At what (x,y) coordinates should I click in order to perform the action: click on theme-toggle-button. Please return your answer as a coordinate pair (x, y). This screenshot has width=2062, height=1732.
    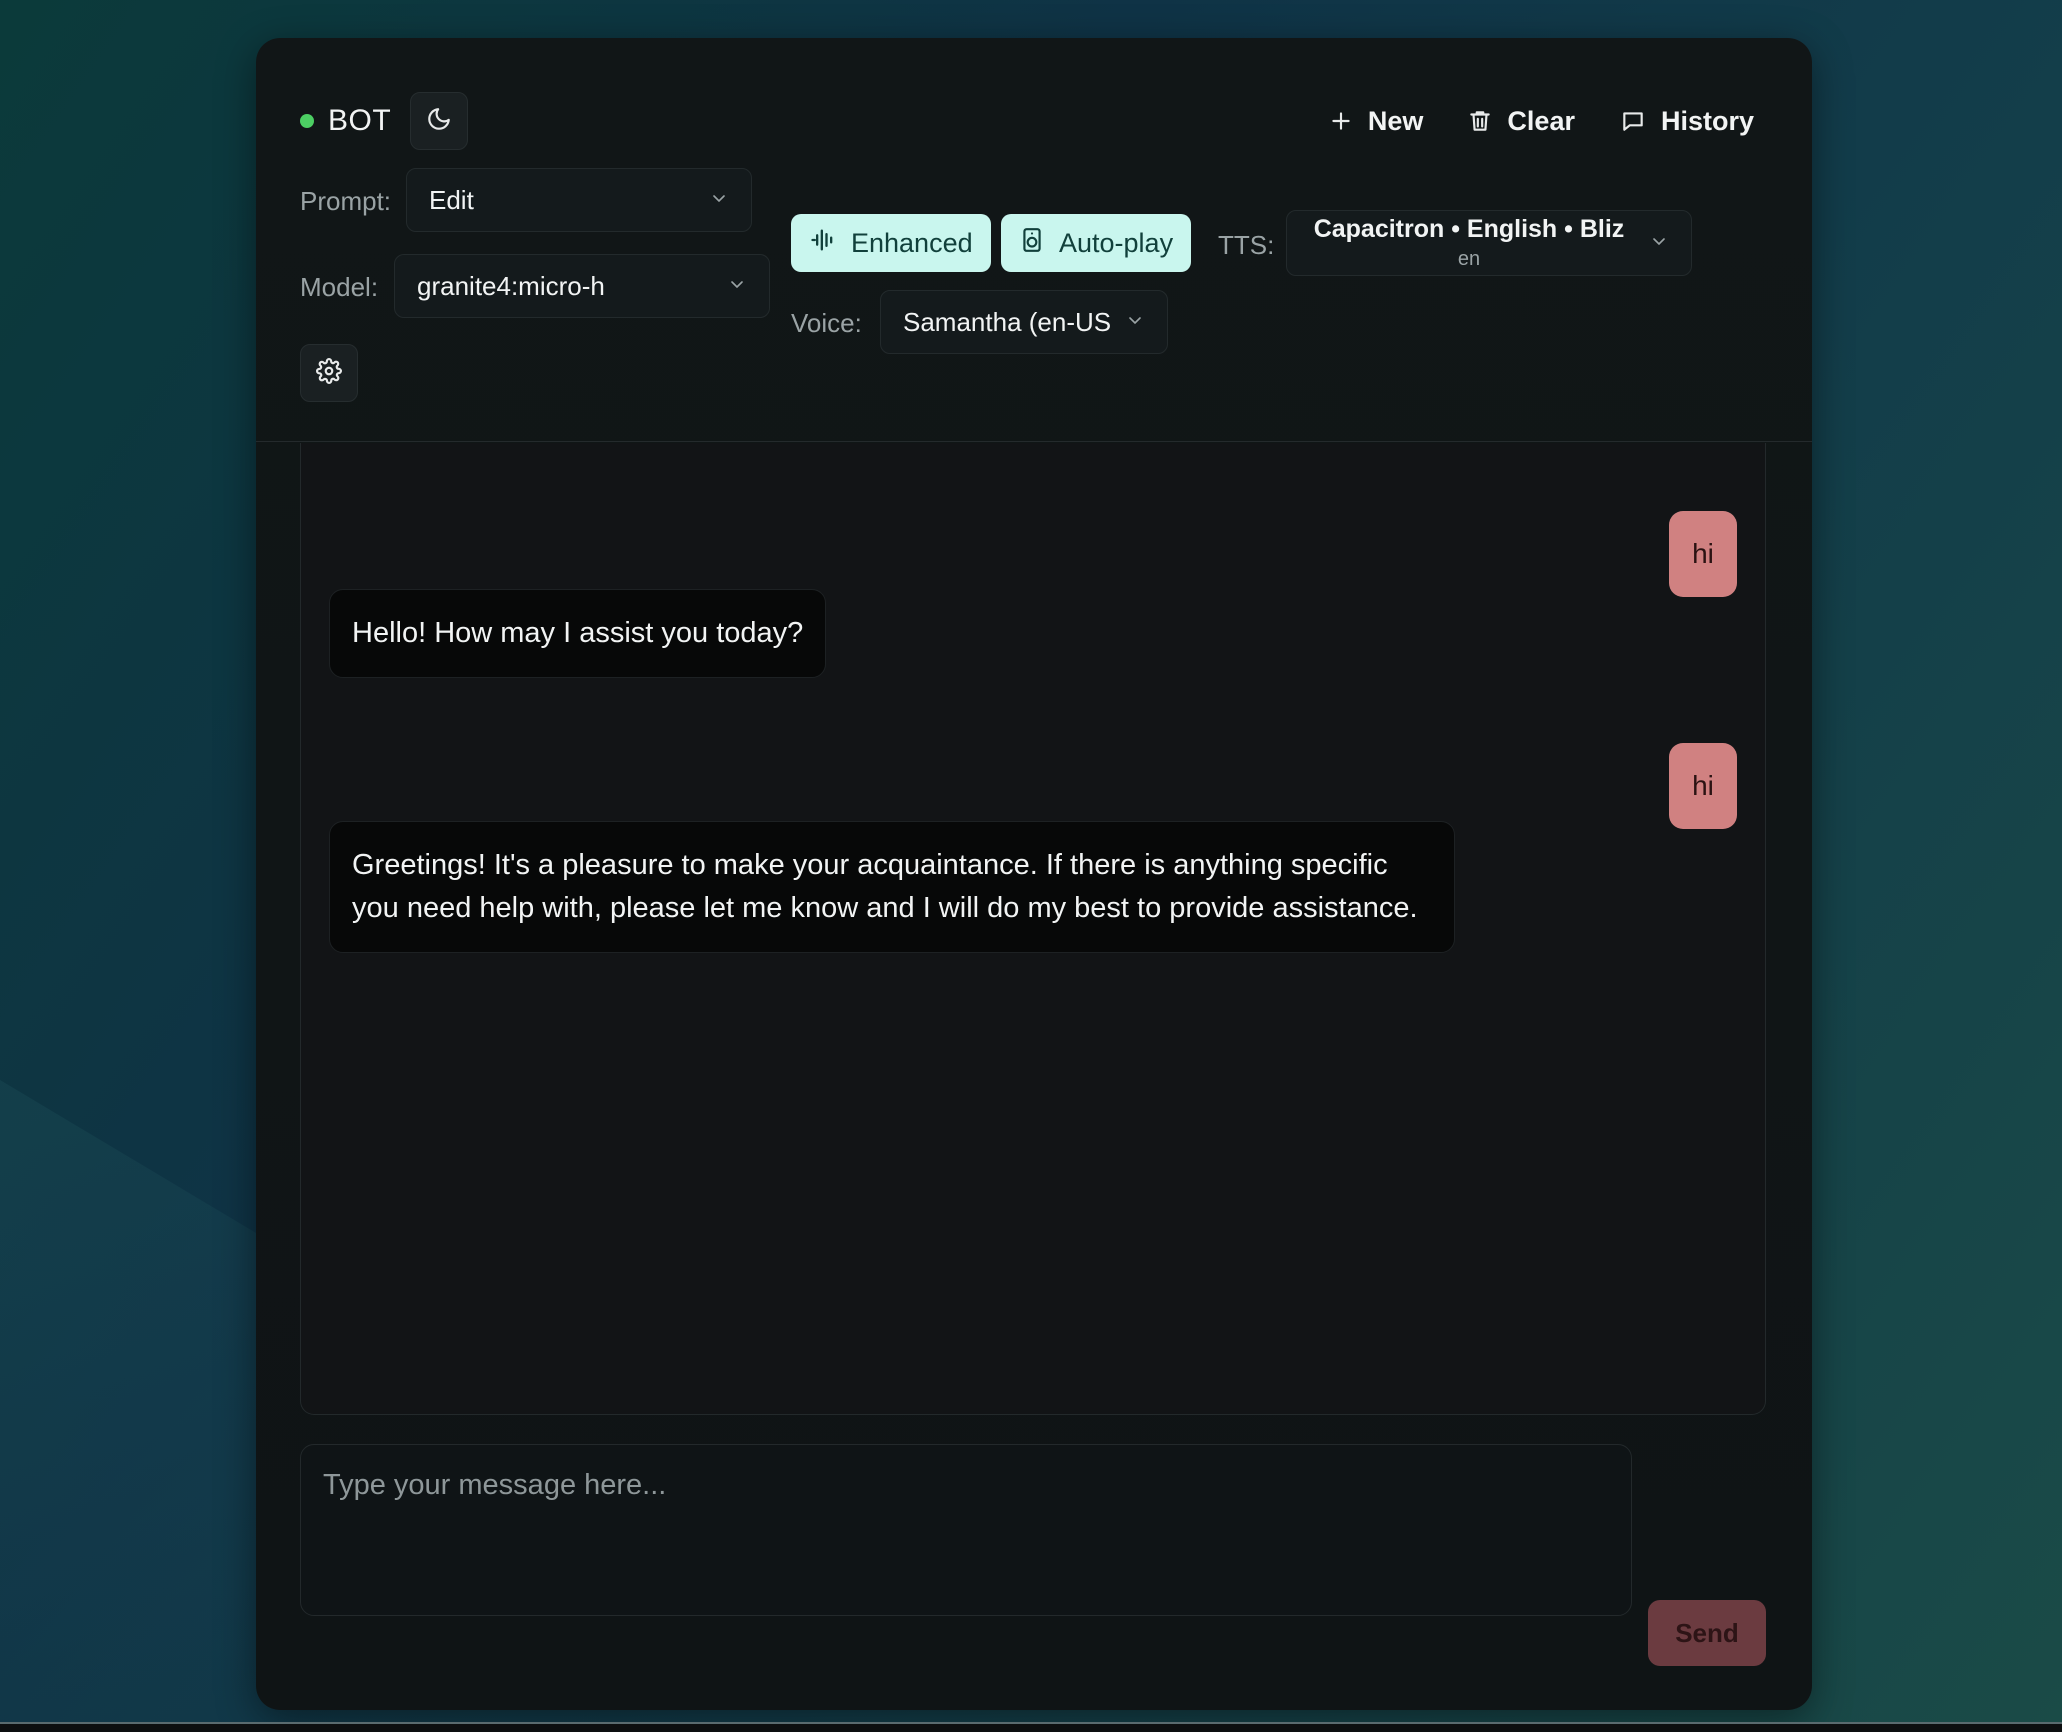
    Looking at the image, I should click on (439, 121).